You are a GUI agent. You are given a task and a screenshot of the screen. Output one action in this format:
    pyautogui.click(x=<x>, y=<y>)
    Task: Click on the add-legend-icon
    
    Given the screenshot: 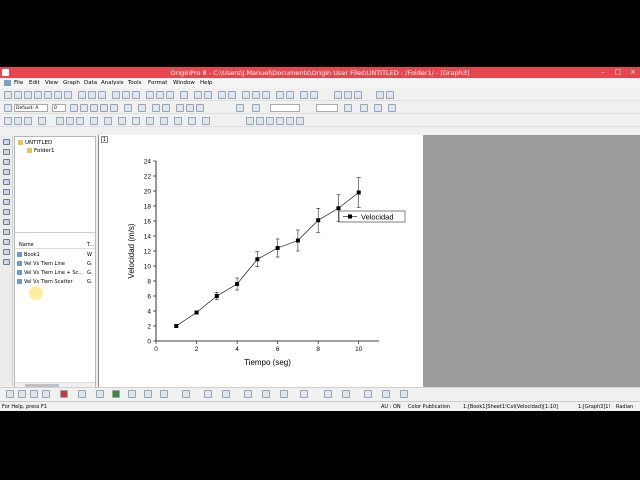 What is the action you would take?
    pyautogui.click(x=42, y=121)
    